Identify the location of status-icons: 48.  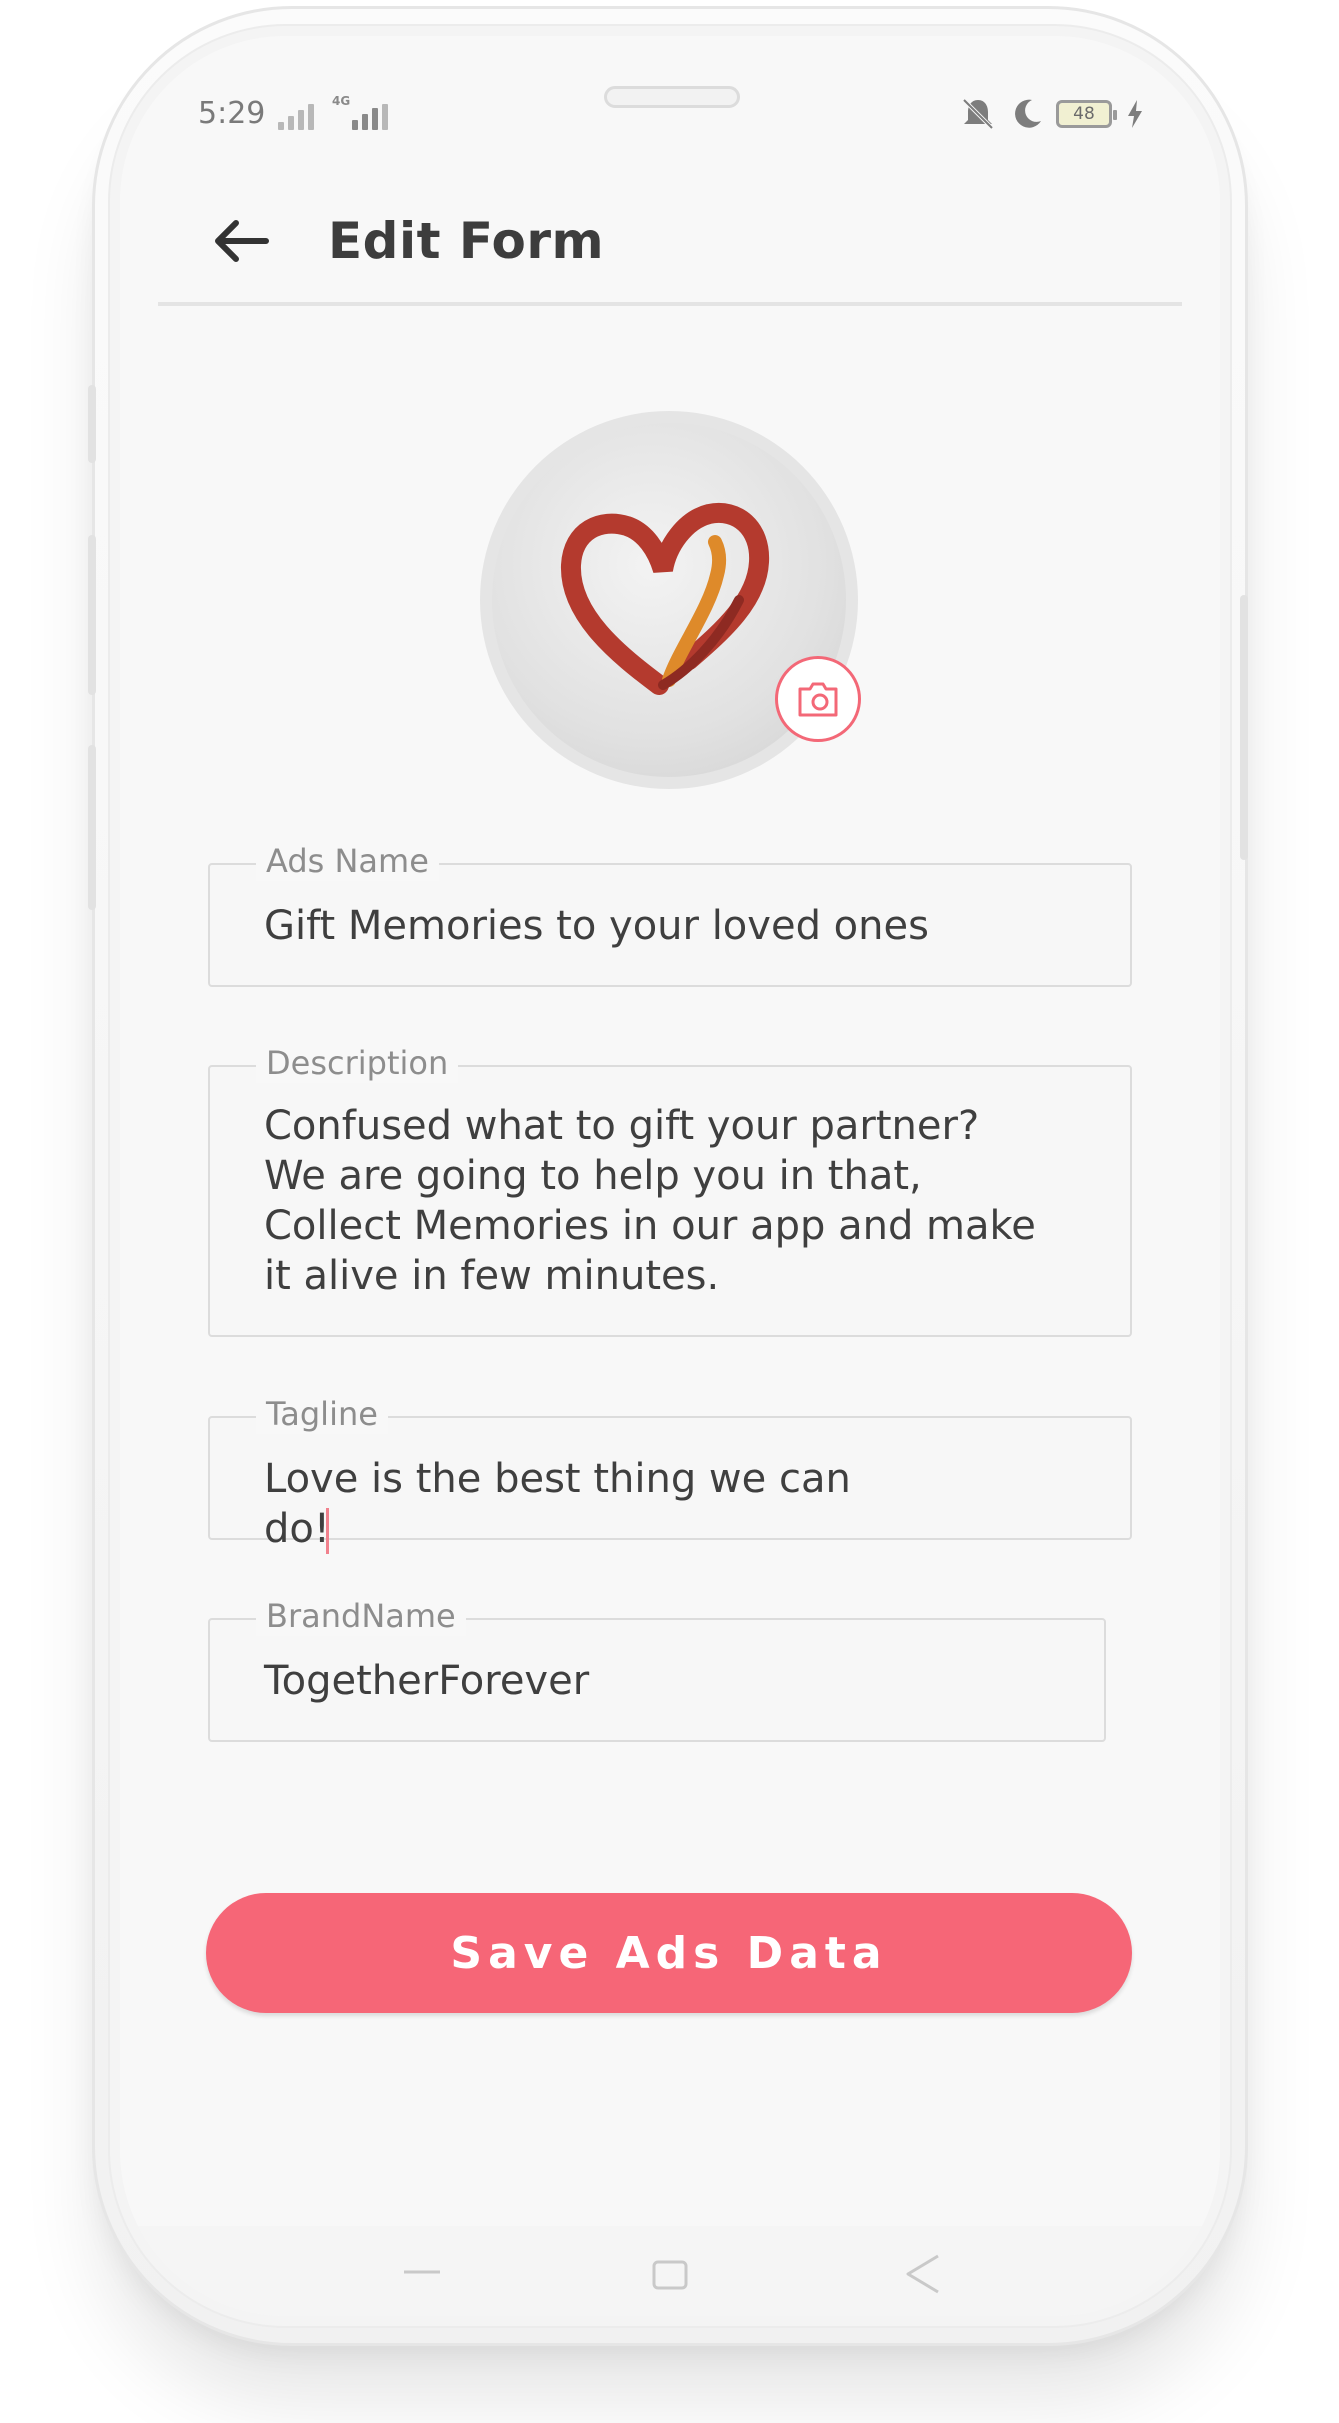
(1051, 114).